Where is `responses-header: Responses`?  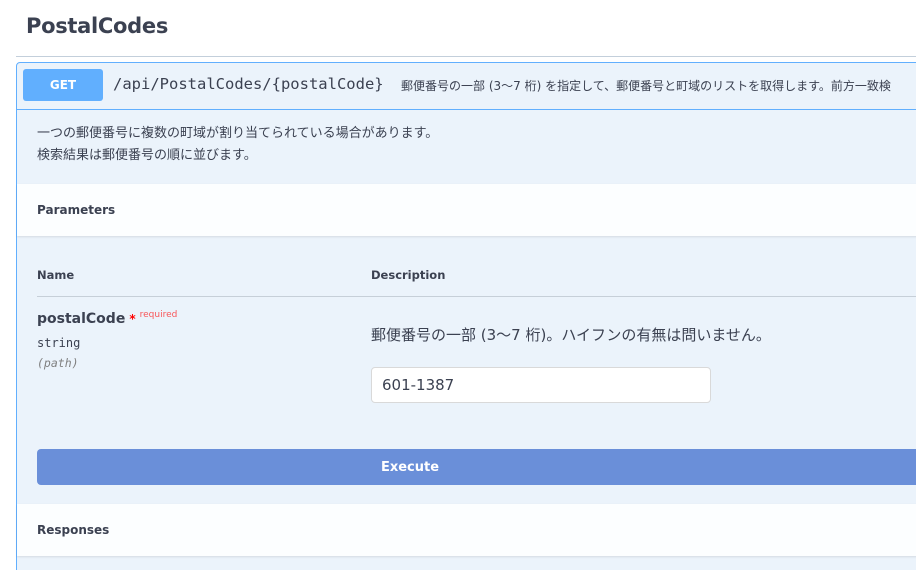
responses-header: Responses is located at coordinates (466, 530).